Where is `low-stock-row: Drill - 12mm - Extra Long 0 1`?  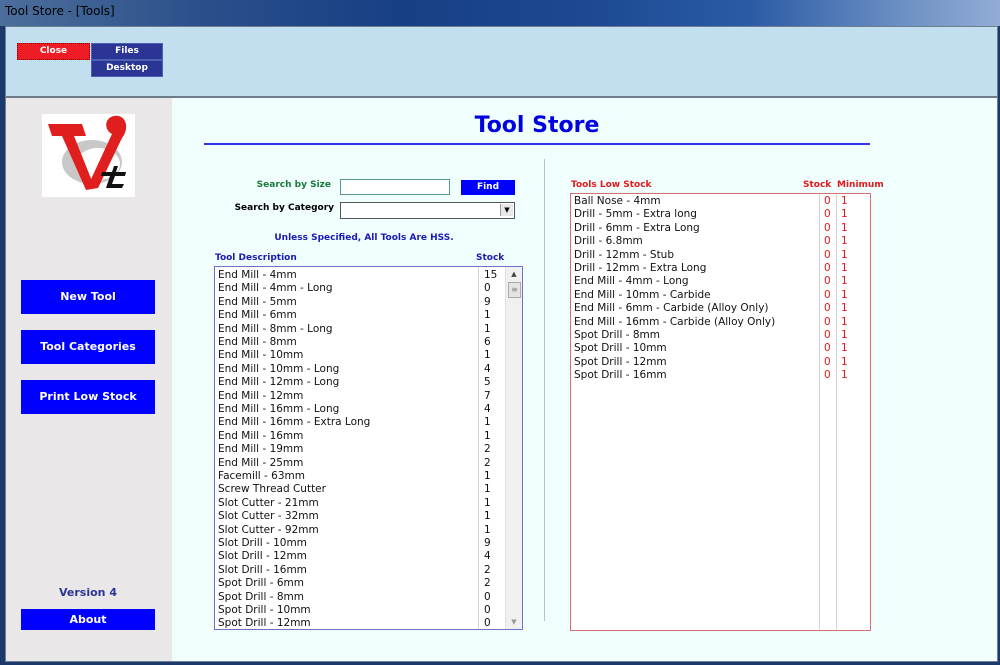 low-stock-row: Drill - 12mm - Extra Long 0 1 is located at coordinates (720, 268).